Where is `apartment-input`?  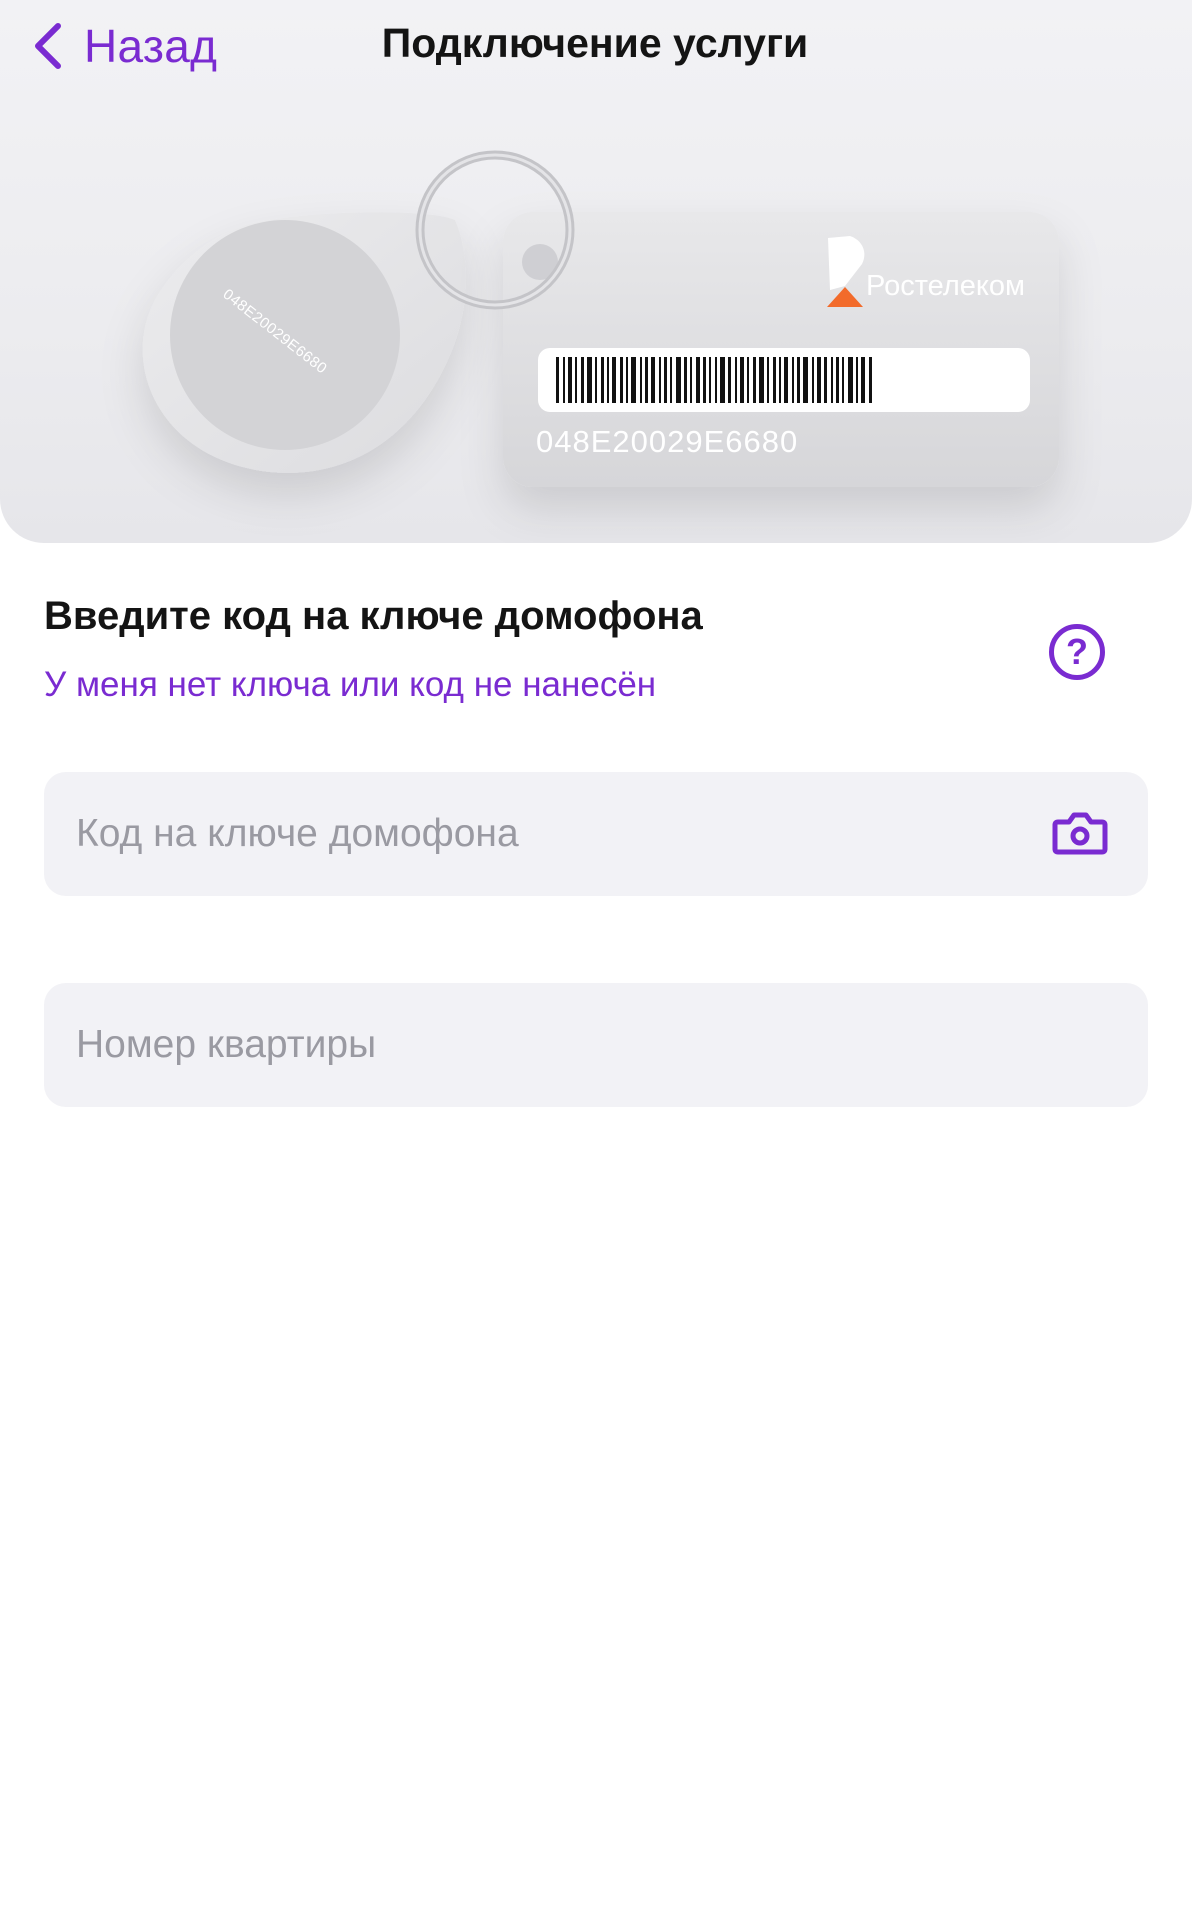
apartment-input is located at coordinates (596, 1045).